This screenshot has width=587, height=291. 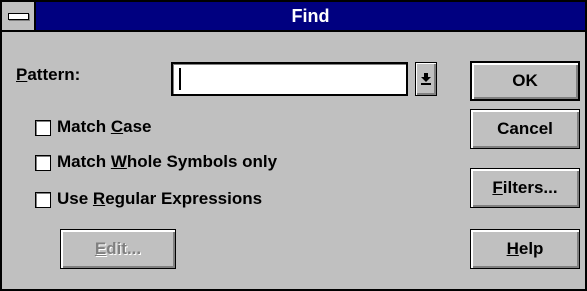 I want to click on system-menu-icon, so click(x=18, y=16).